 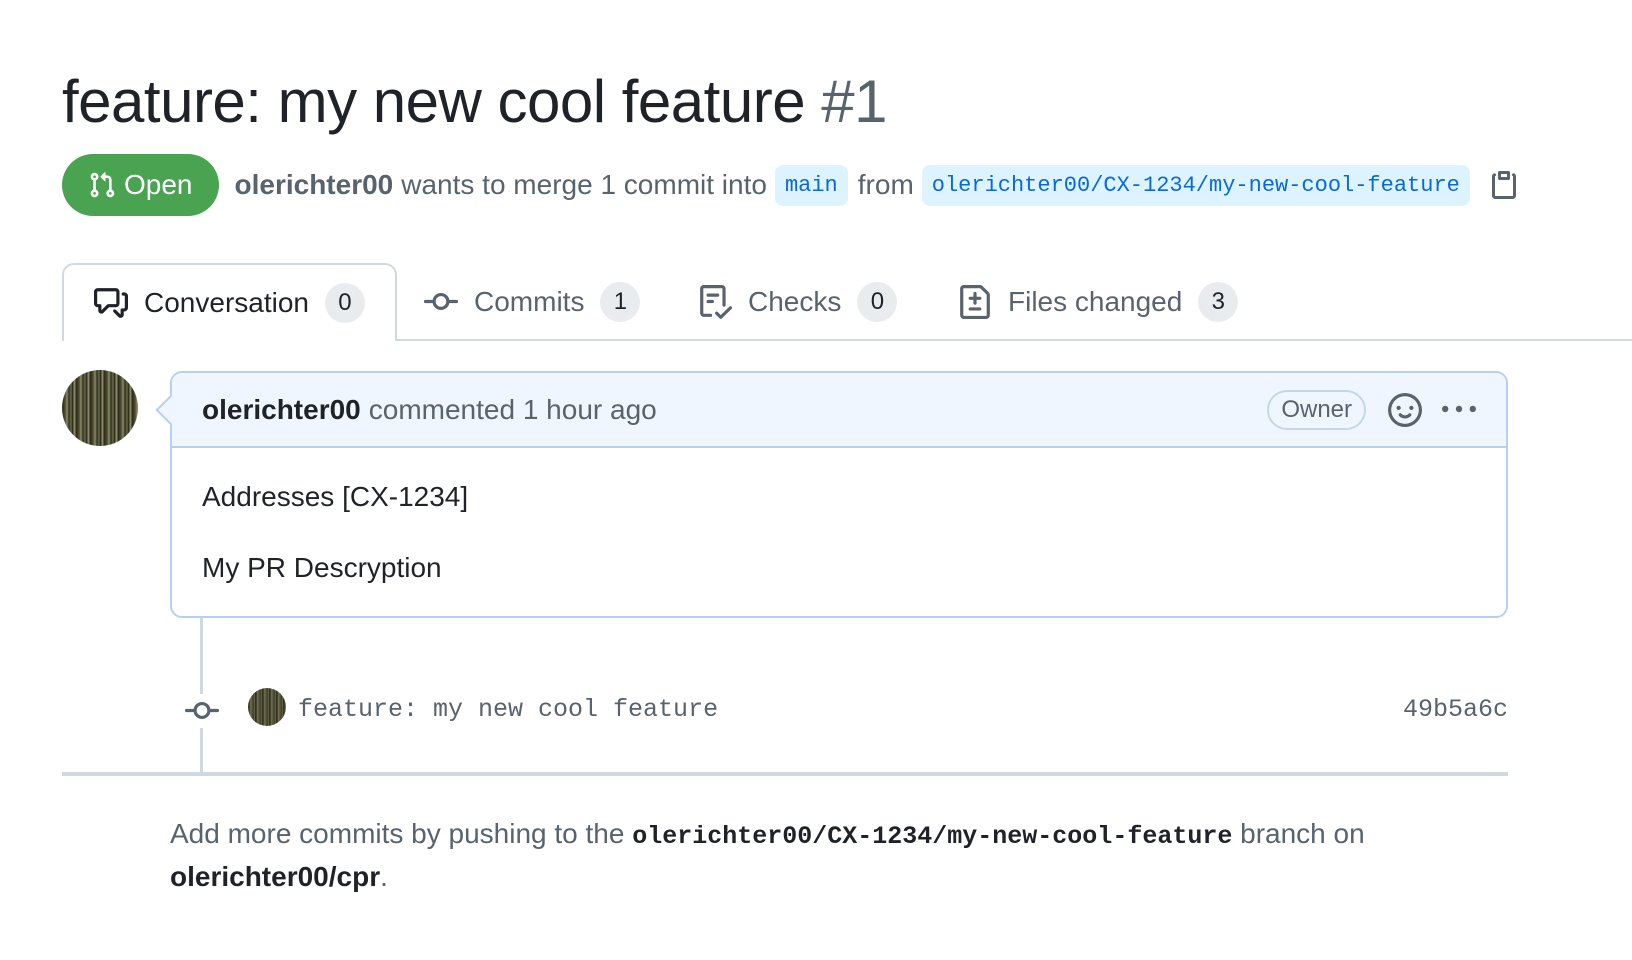 I want to click on pr-state-badge: Open, so click(x=140, y=185).